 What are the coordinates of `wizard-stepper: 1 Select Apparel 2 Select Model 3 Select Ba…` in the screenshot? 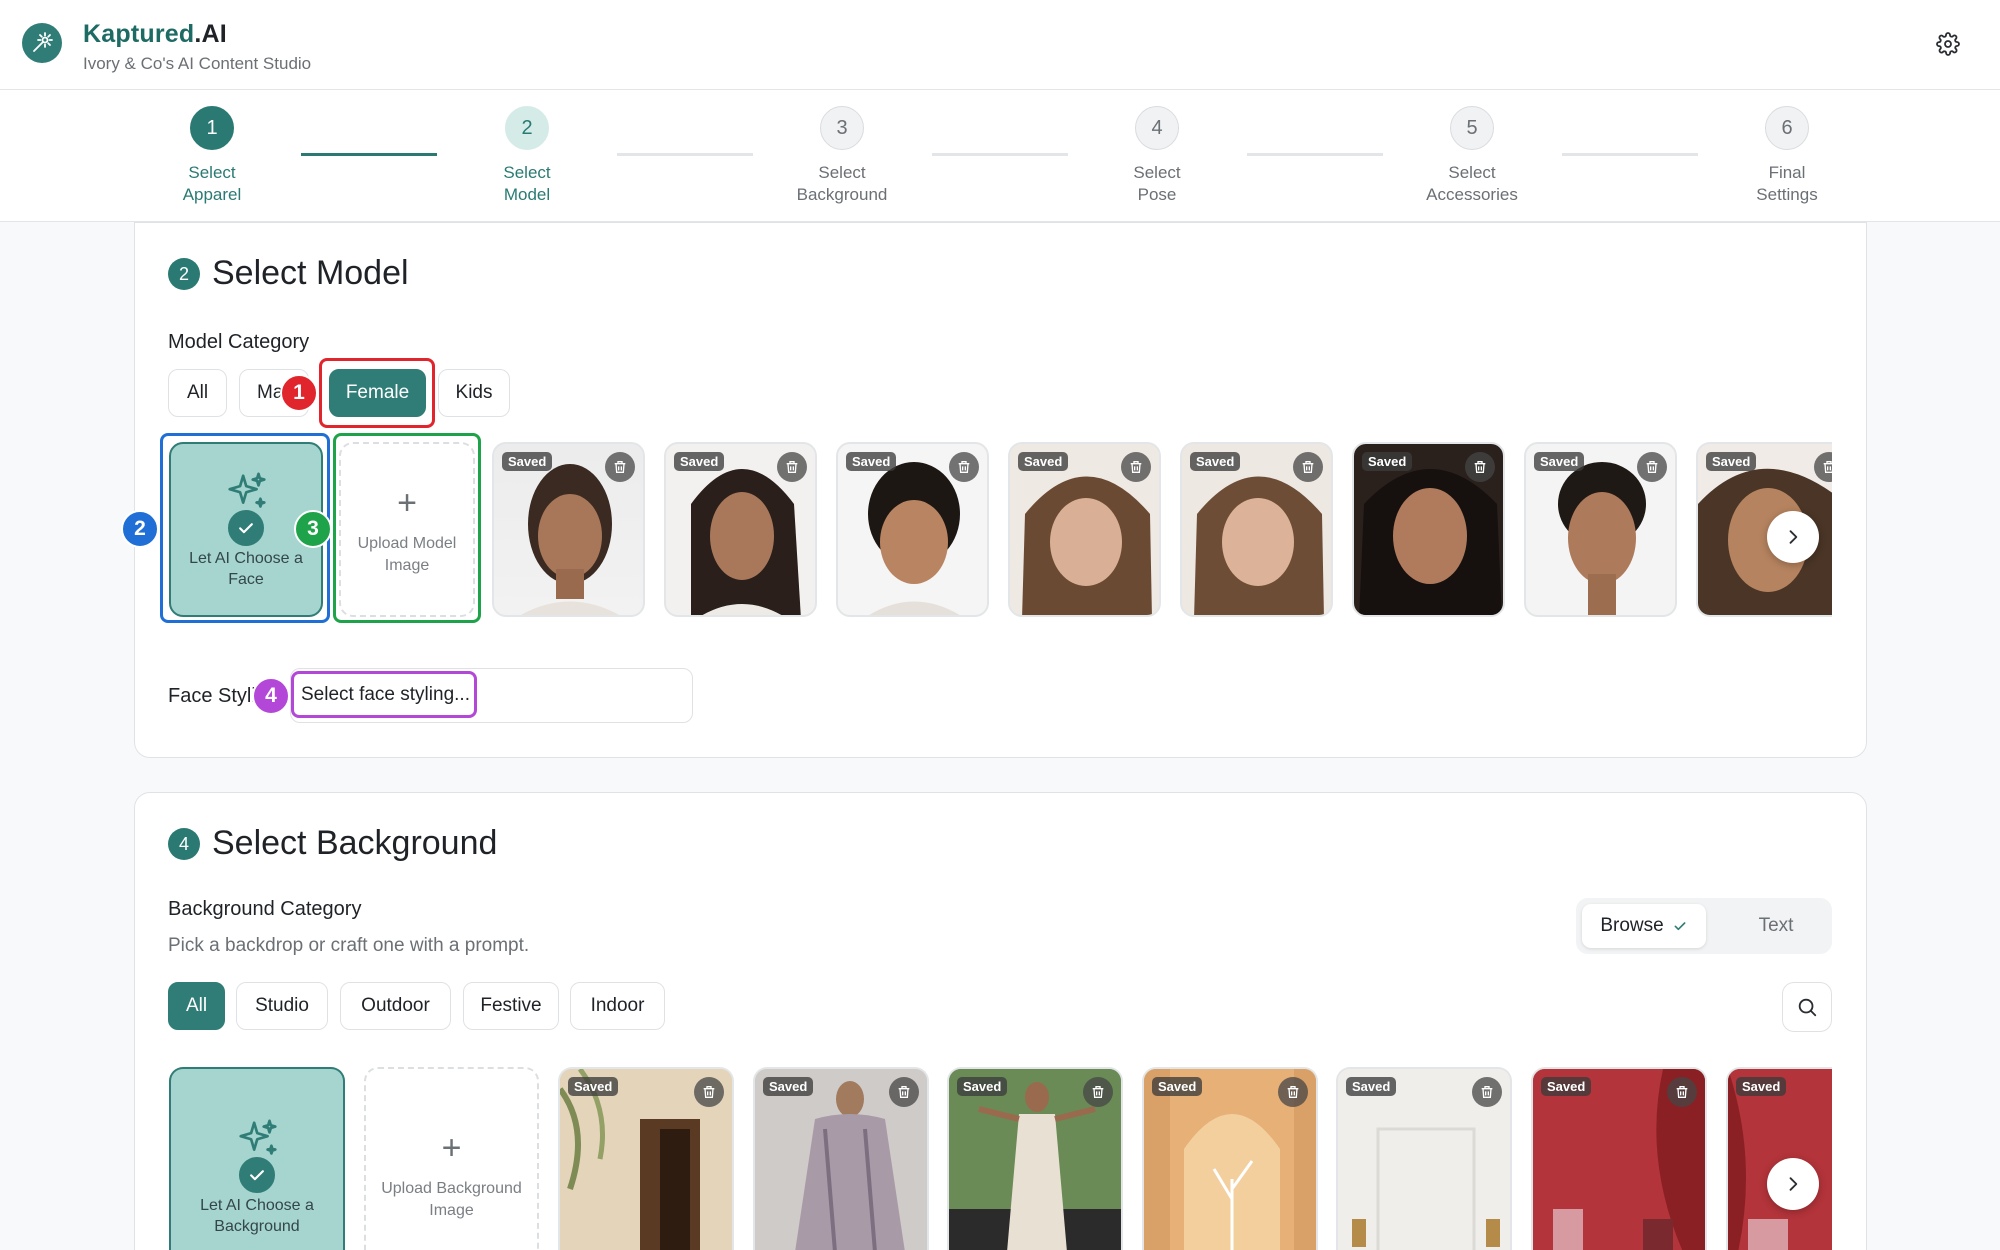 It's located at (1000, 156).